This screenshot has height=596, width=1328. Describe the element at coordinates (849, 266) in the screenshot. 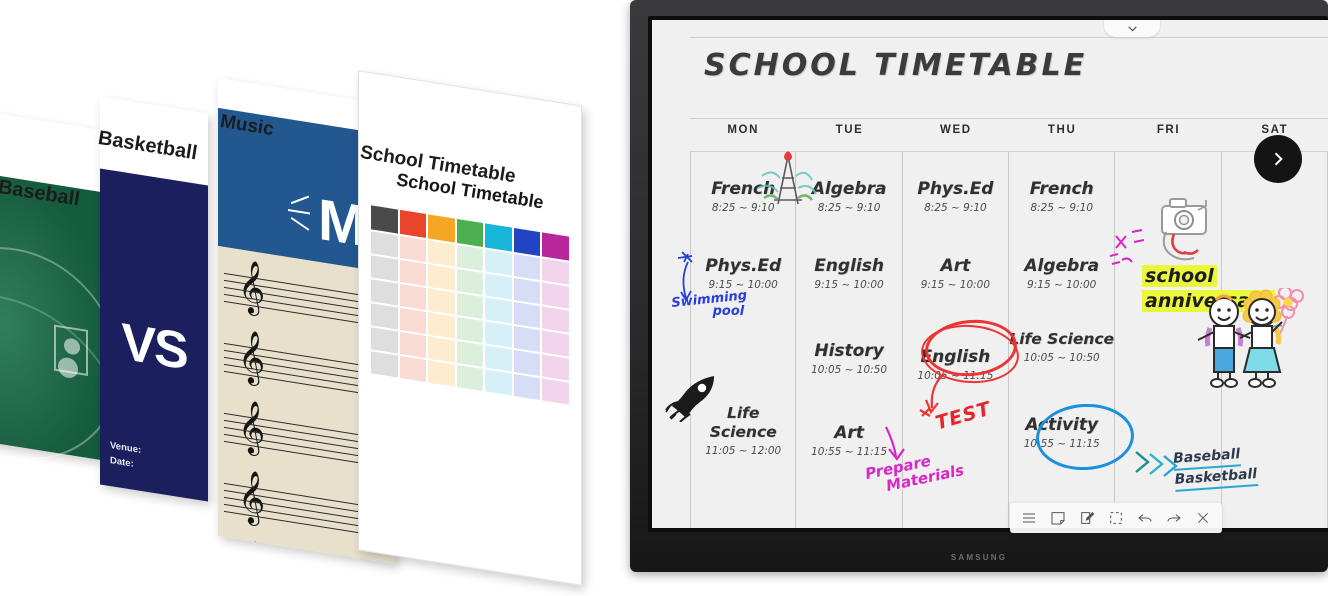

I see `subject-label: English` at that location.